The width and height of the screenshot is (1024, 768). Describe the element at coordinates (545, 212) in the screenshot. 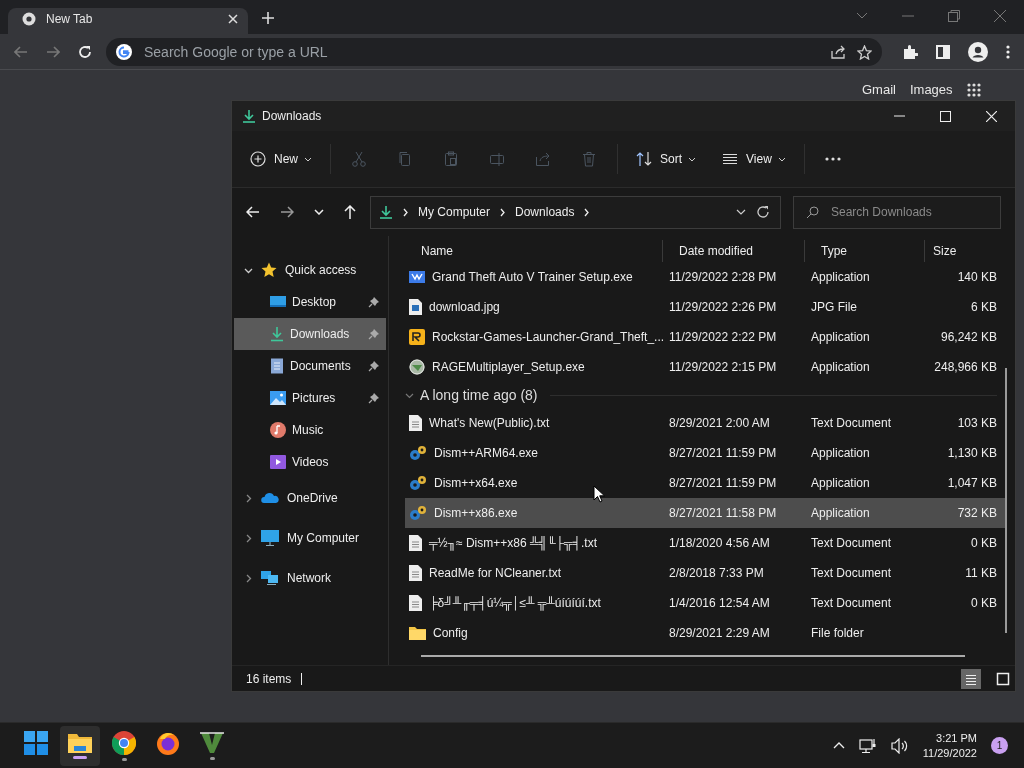

I see `breadcrumb-item: Downloads` at that location.